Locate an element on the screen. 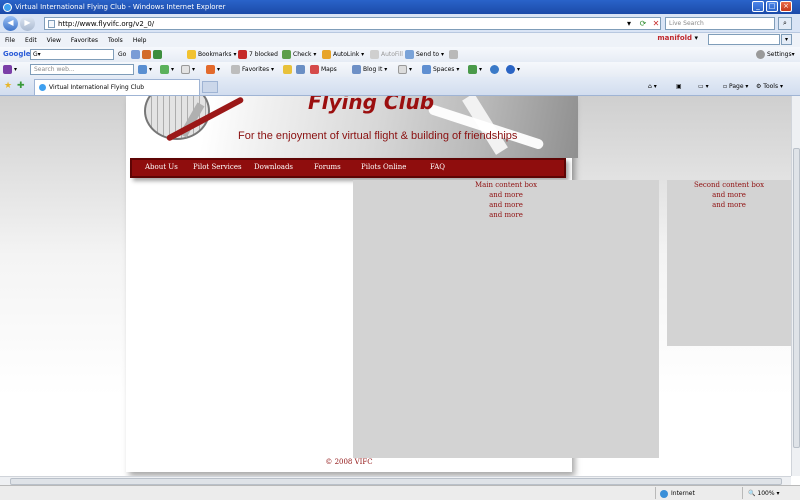  zoom-control: 🔍 100% ▾ is located at coordinates (763, 493).